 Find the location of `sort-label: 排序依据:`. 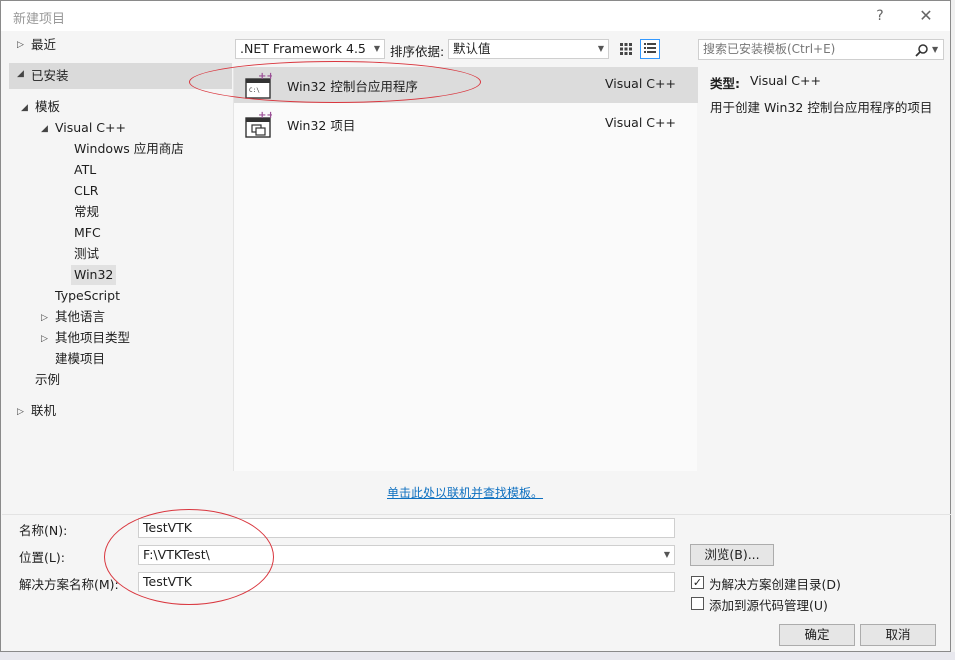

sort-label: 排序依据: is located at coordinates (417, 51).